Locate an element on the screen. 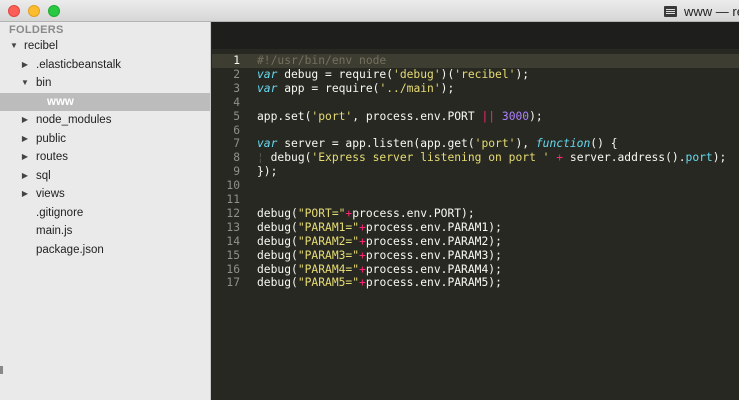  code-line: 13 debug("PARAM1="+process.env.PARAM1); is located at coordinates (475, 228).